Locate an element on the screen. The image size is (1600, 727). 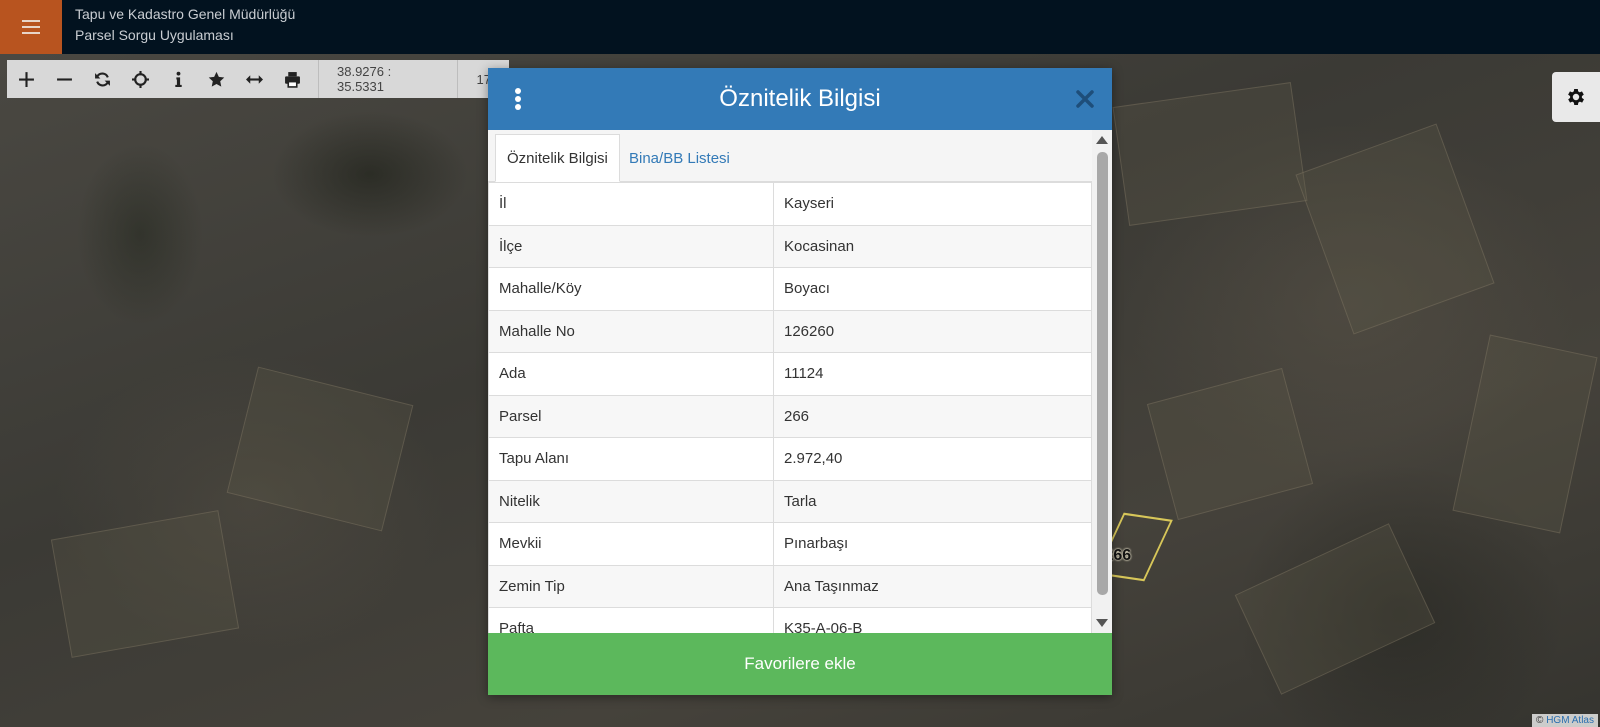
attribute-key: Nitelik is located at coordinates (631, 501).